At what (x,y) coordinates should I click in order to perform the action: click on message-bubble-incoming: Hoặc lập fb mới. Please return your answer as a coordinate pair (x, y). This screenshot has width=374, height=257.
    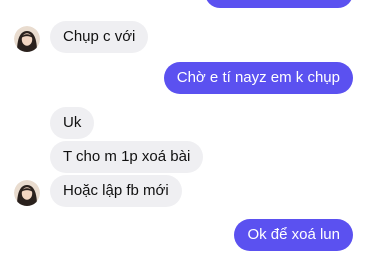
    Looking at the image, I should click on (116, 191).